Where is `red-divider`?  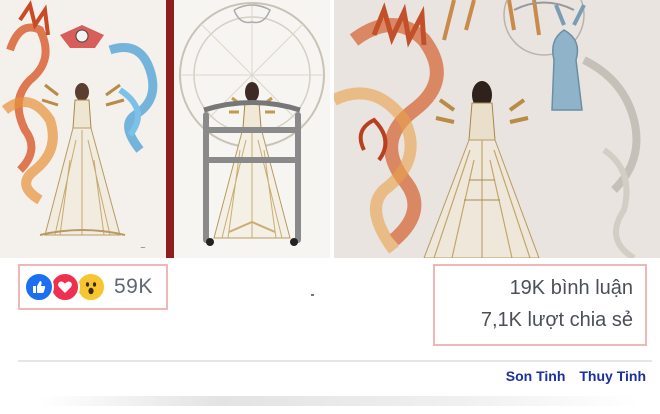 red-divider is located at coordinates (170, 129).